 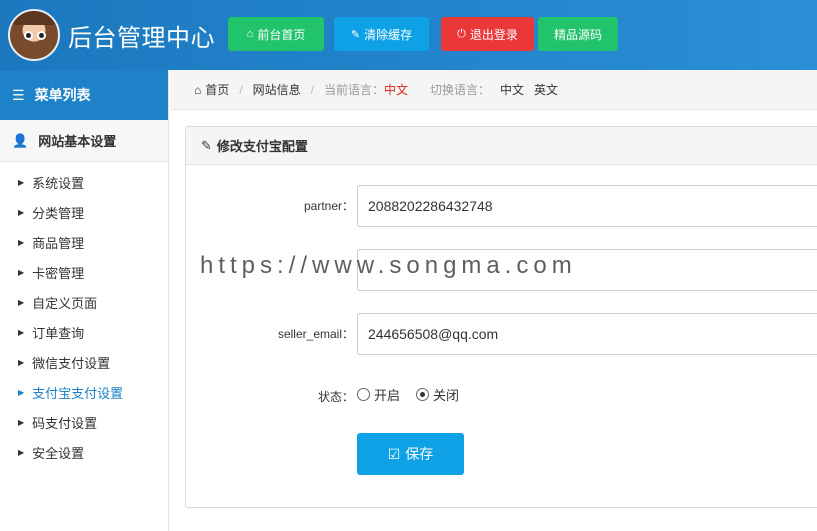 I want to click on sidebar-item-codepay: ▶ 码支付设置, so click(x=84, y=422).